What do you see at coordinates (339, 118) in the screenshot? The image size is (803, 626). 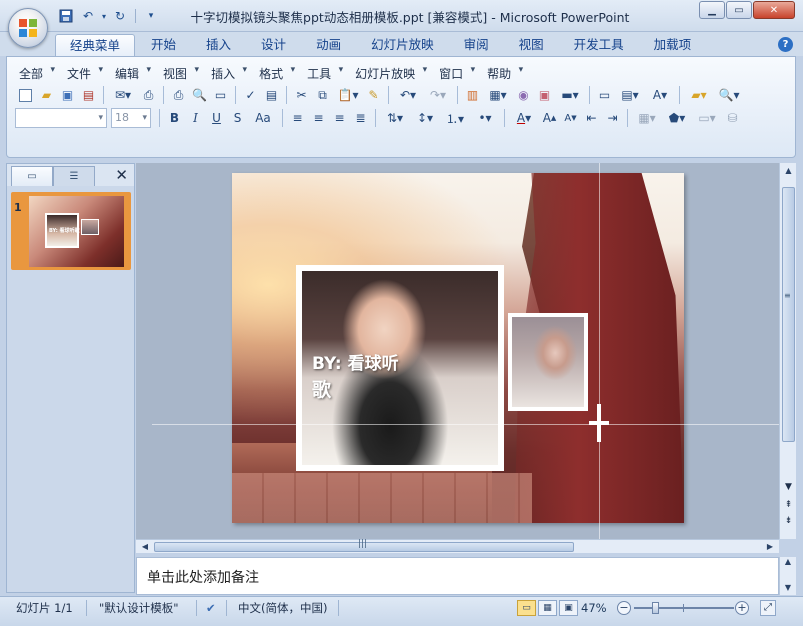 I see `align-right-icon: ≡` at bounding box center [339, 118].